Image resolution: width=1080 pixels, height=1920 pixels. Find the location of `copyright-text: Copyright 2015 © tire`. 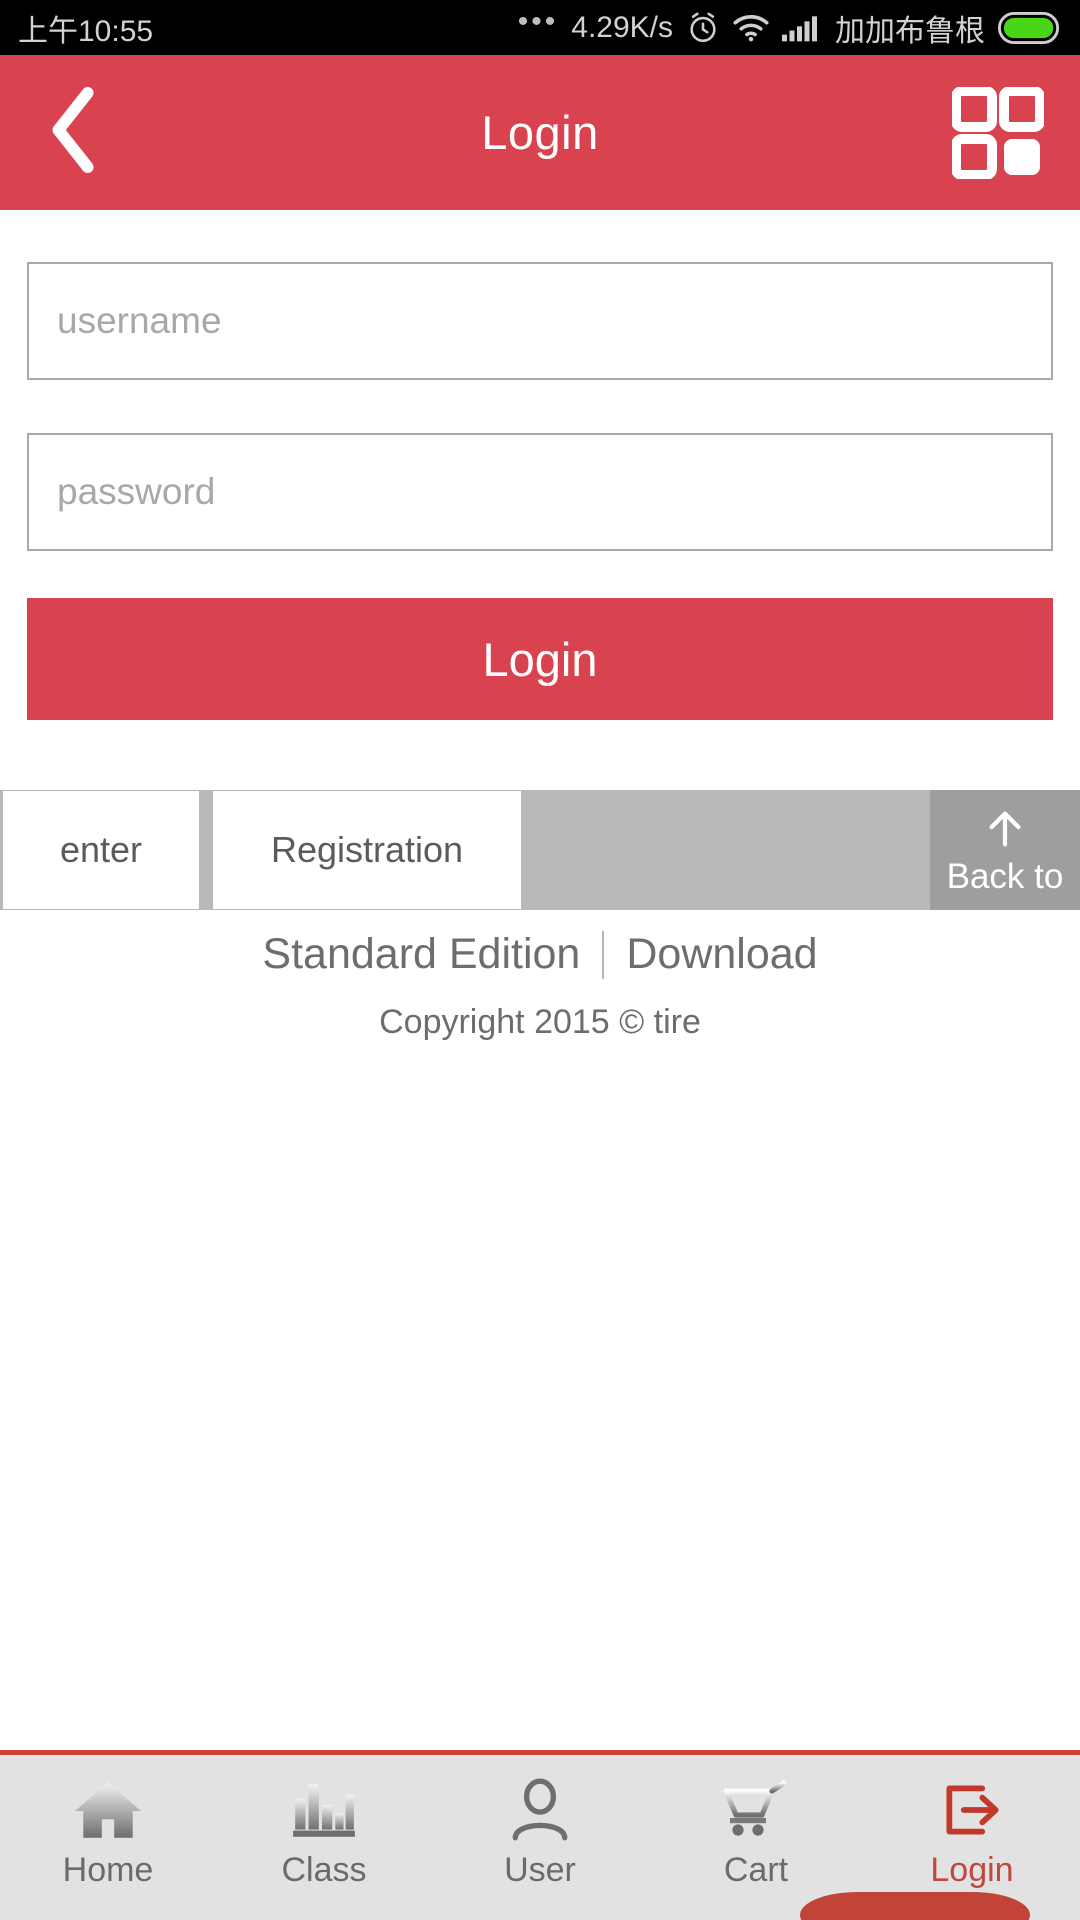

copyright-text: Copyright 2015 © tire is located at coordinates (540, 1022).